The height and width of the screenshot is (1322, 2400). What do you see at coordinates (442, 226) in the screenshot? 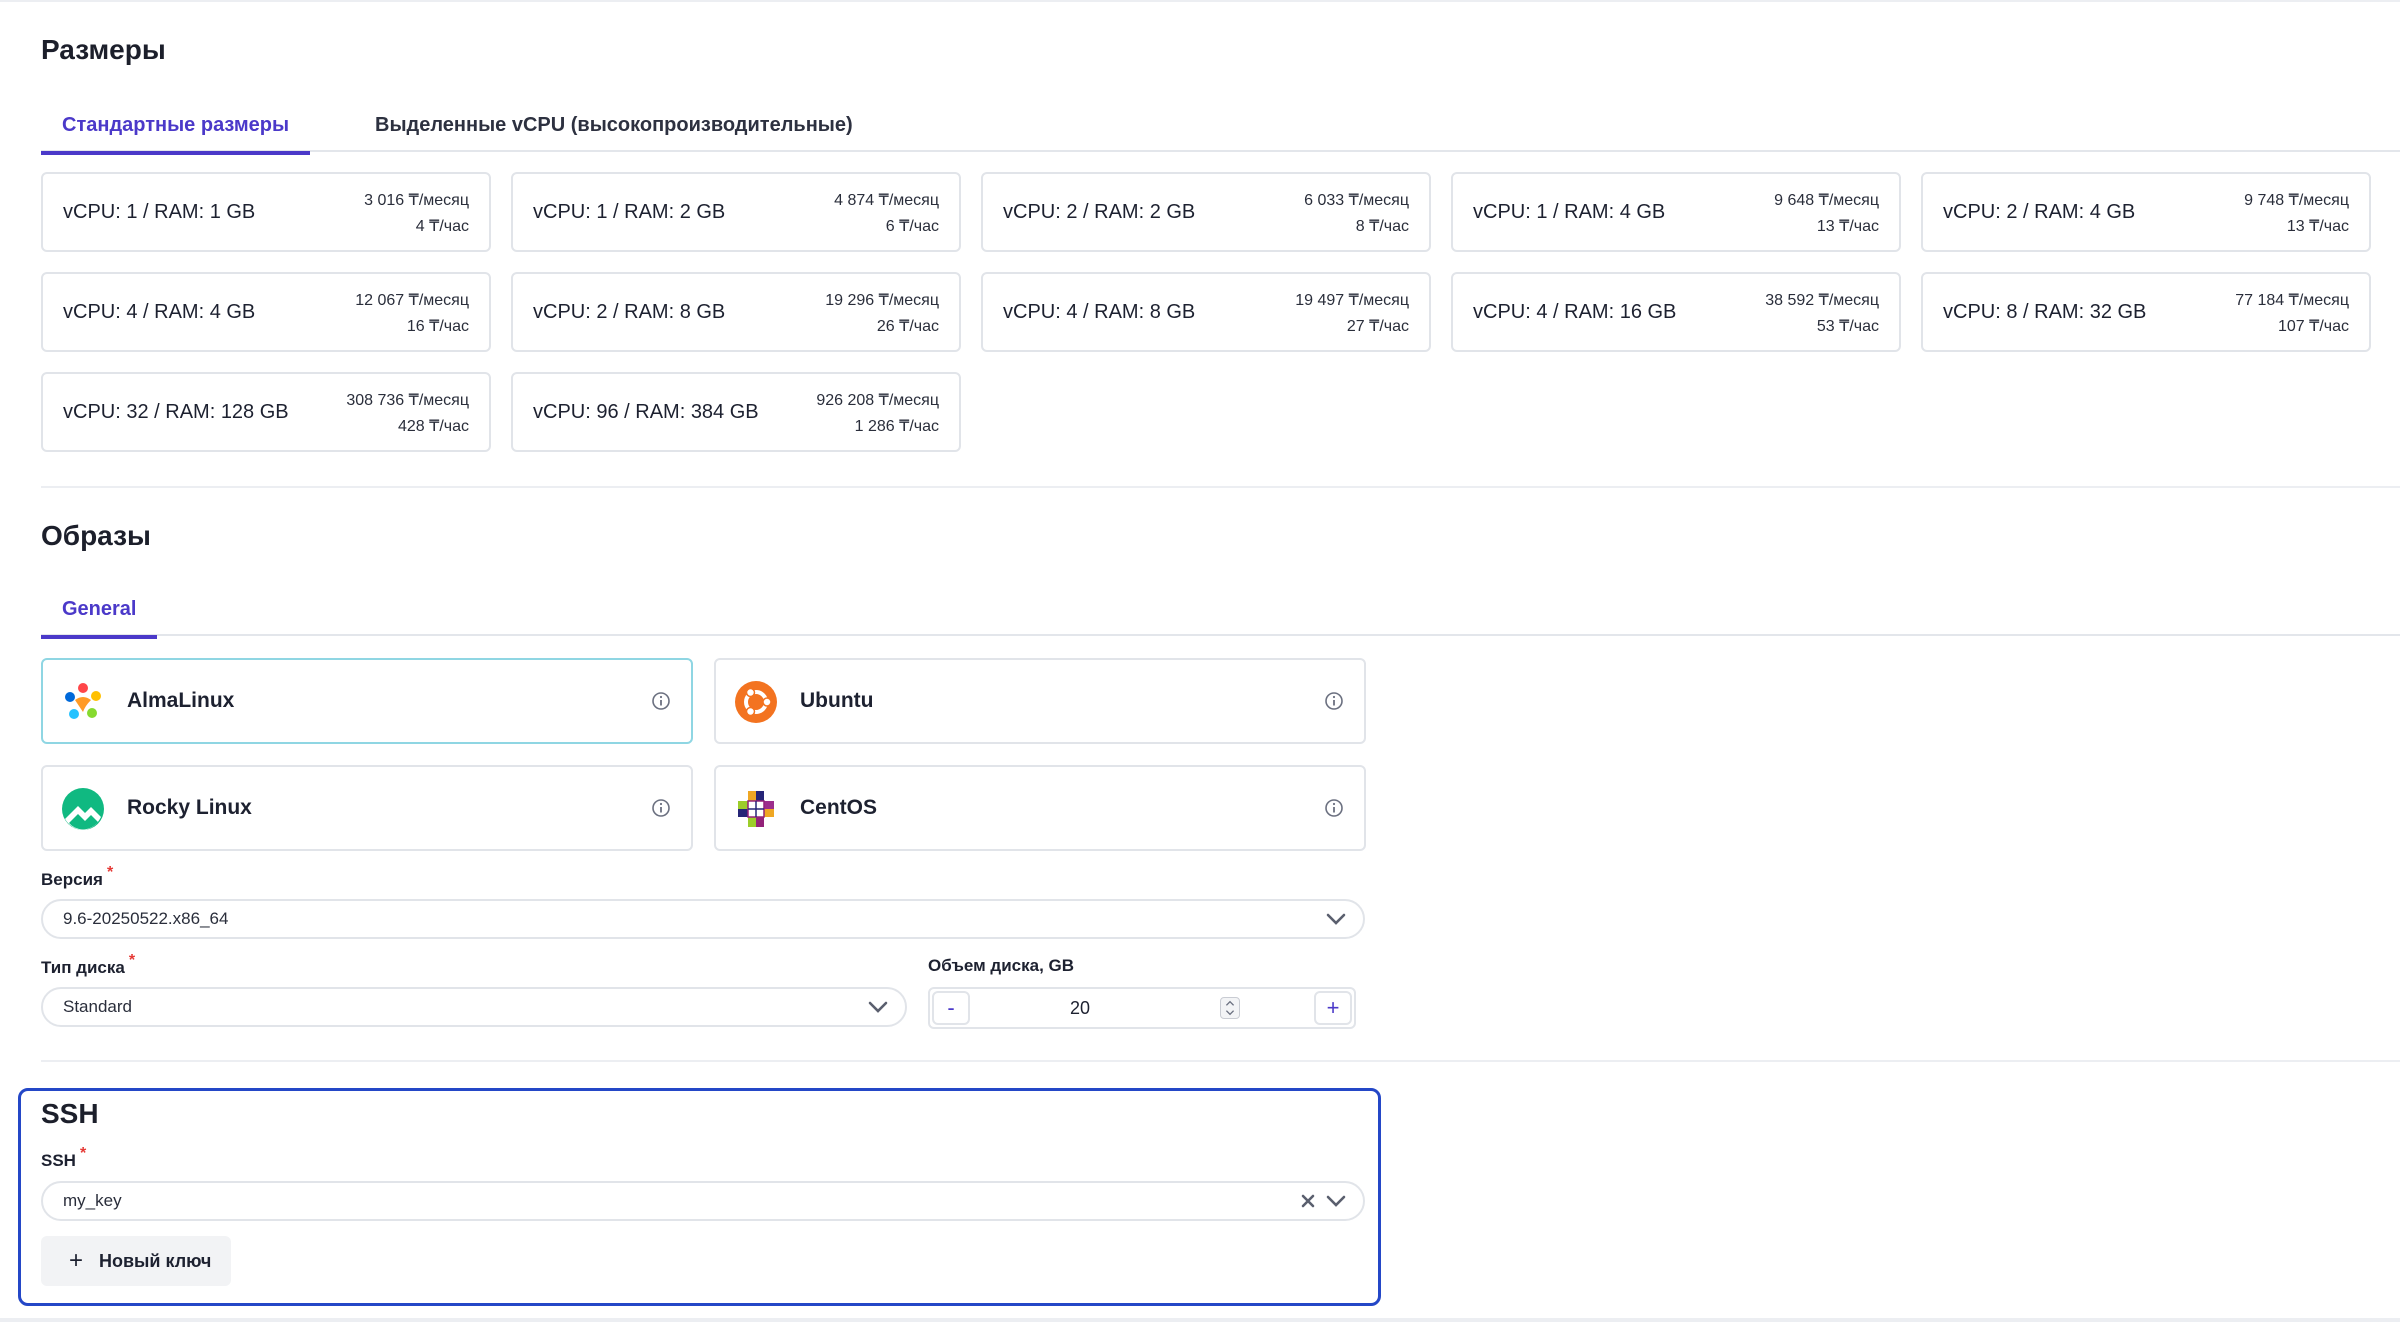
I see `hourly-price: 4 ₸/час` at bounding box center [442, 226].